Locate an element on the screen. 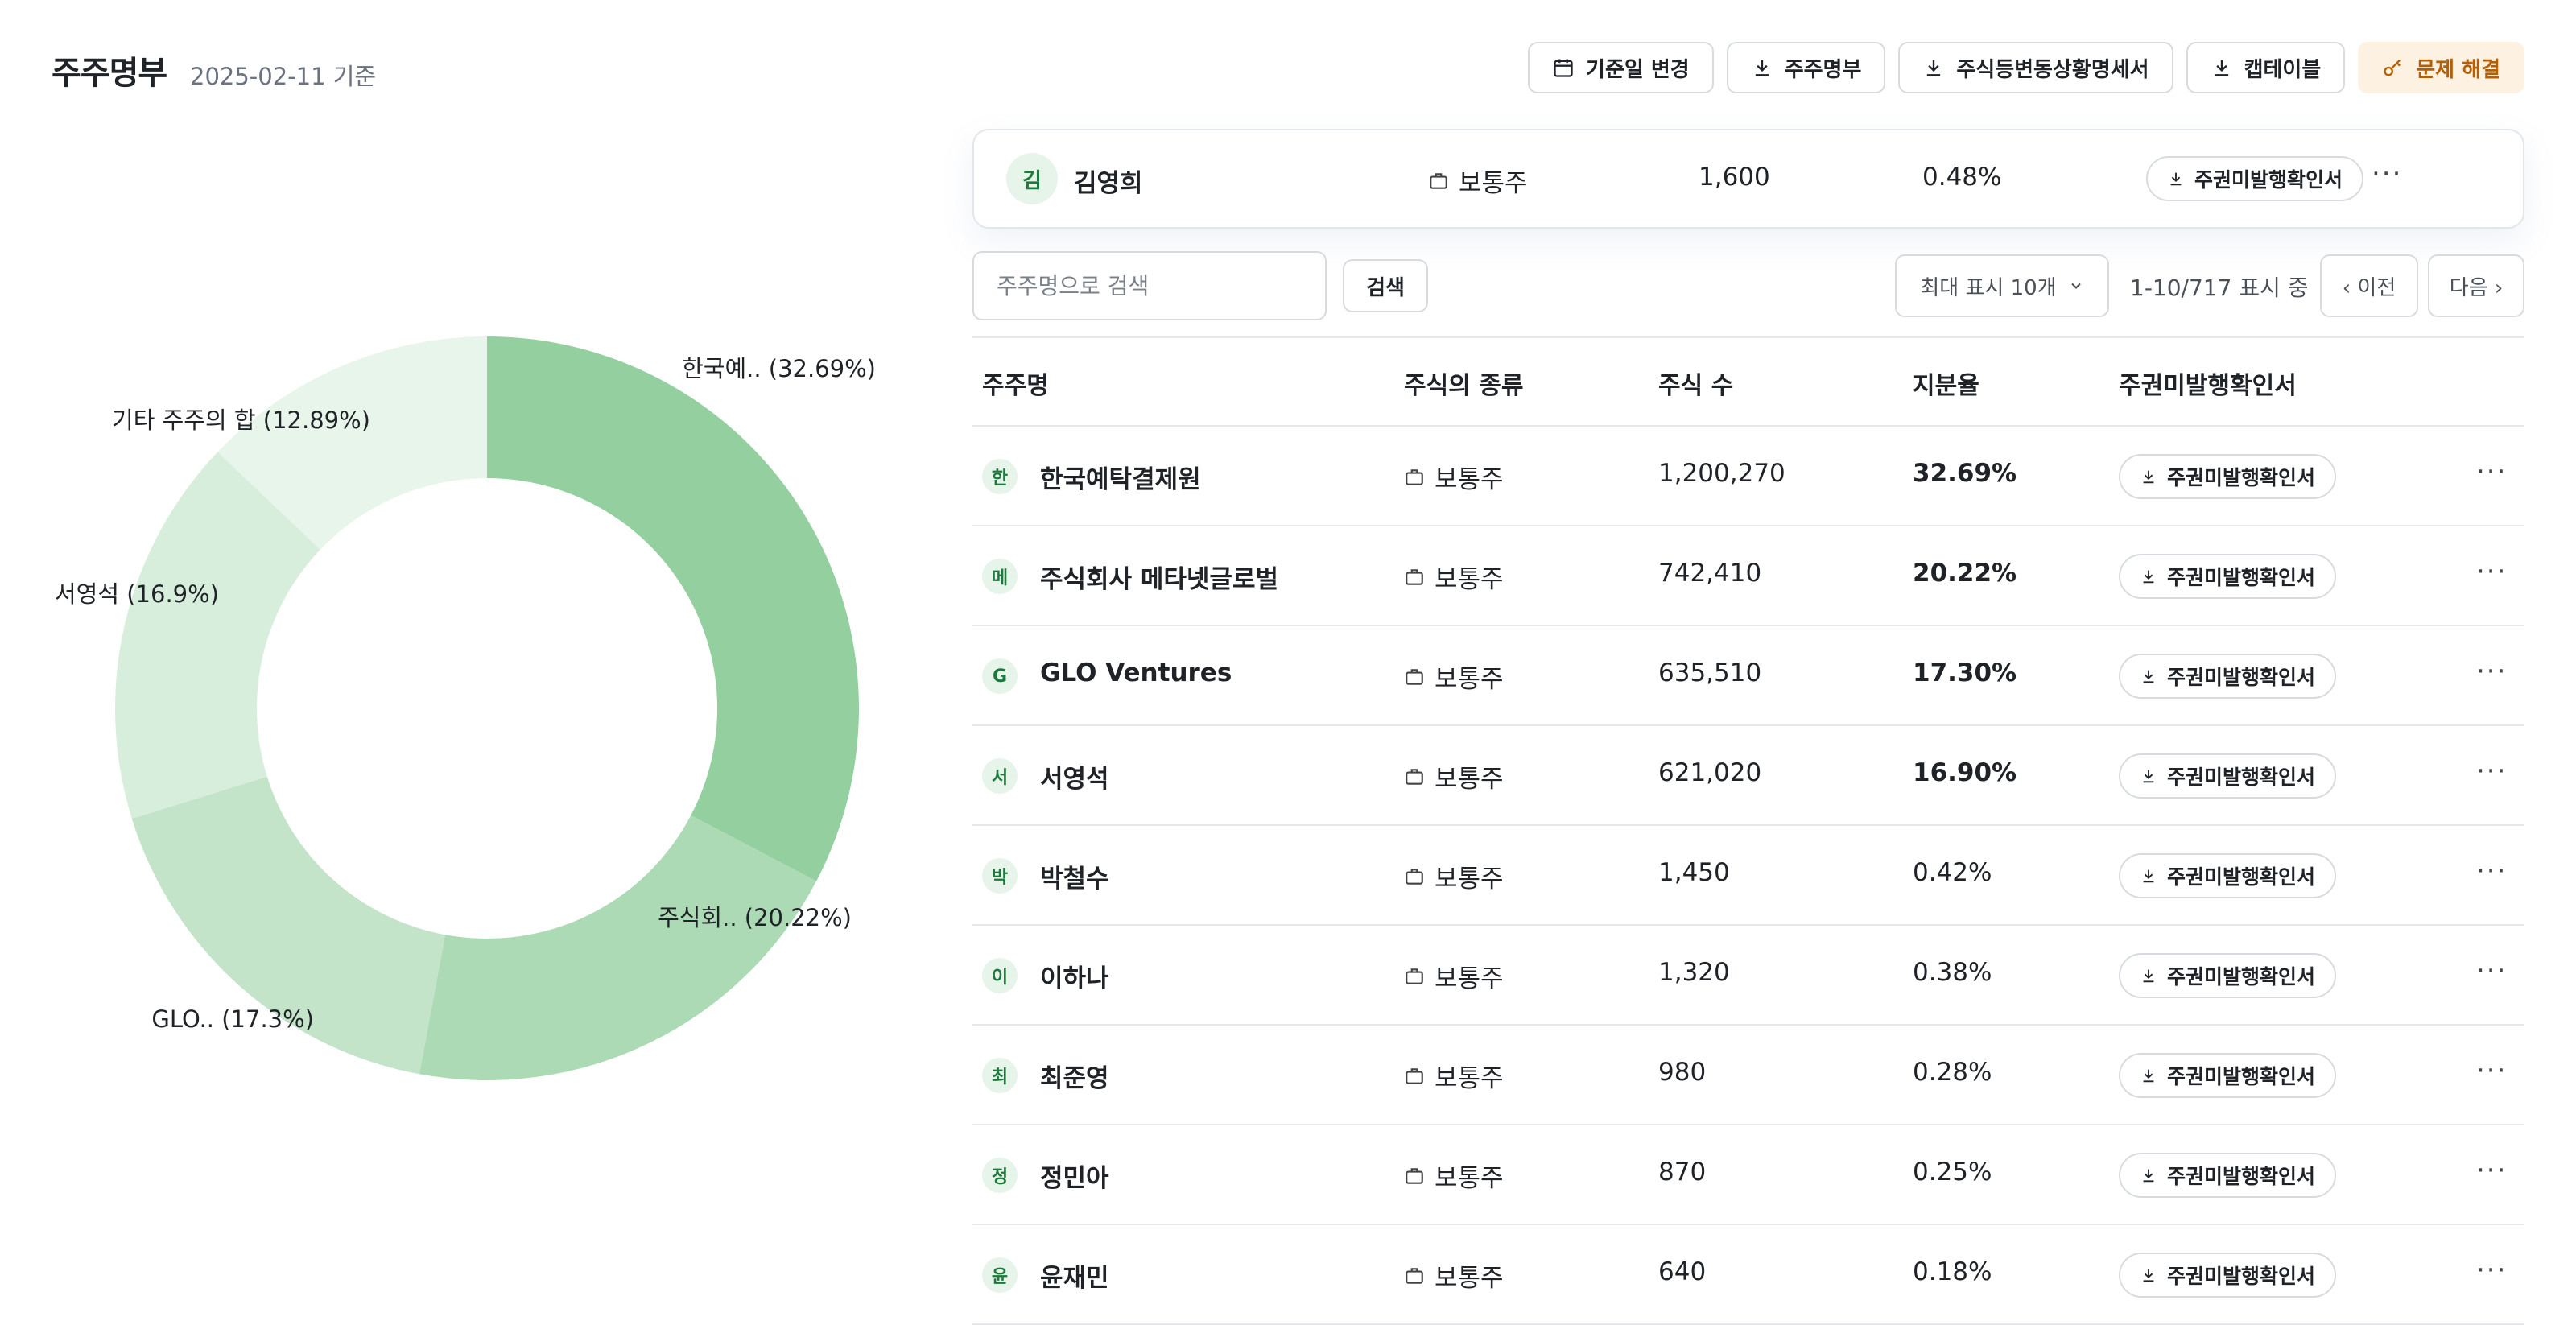  table-row: 윤 윤재민 보통주 640 0.18% 주권미발행확인서 ··· is located at coordinates (1748, 1275).